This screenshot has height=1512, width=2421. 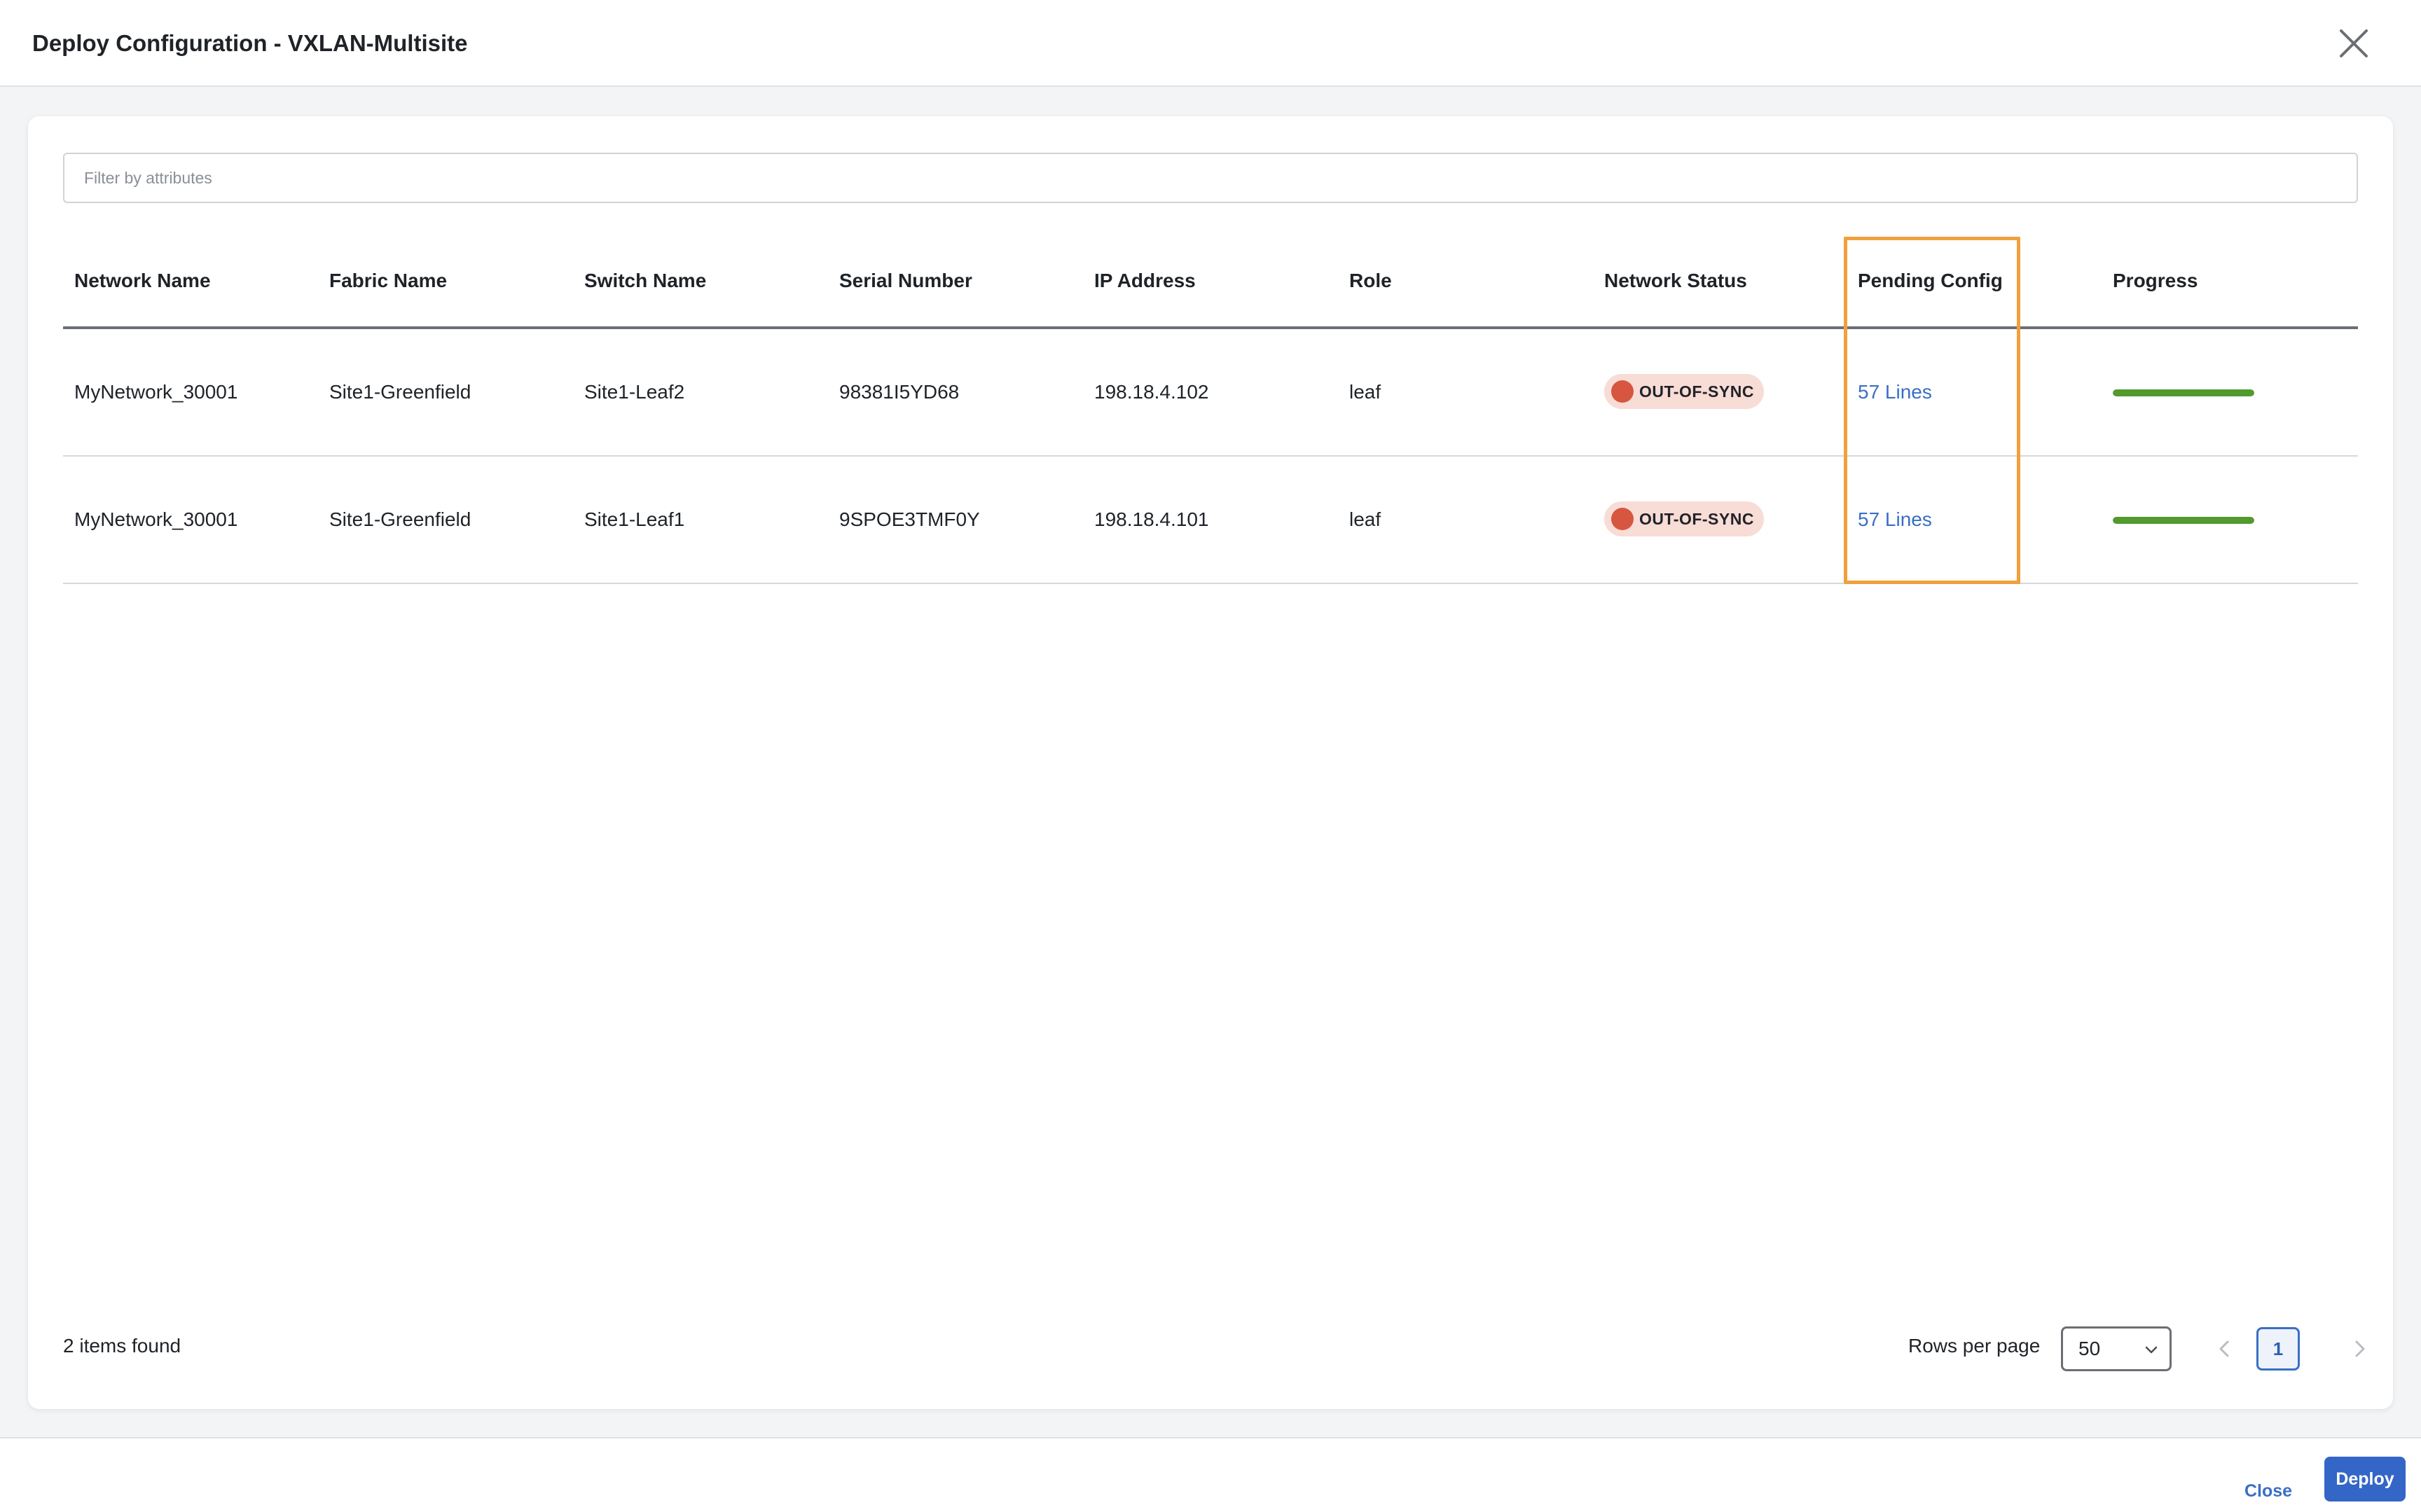 What do you see at coordinates (1370, 280) in the screenshot?
I see `column-header-role: Role` at bounding box center [1370, 280].